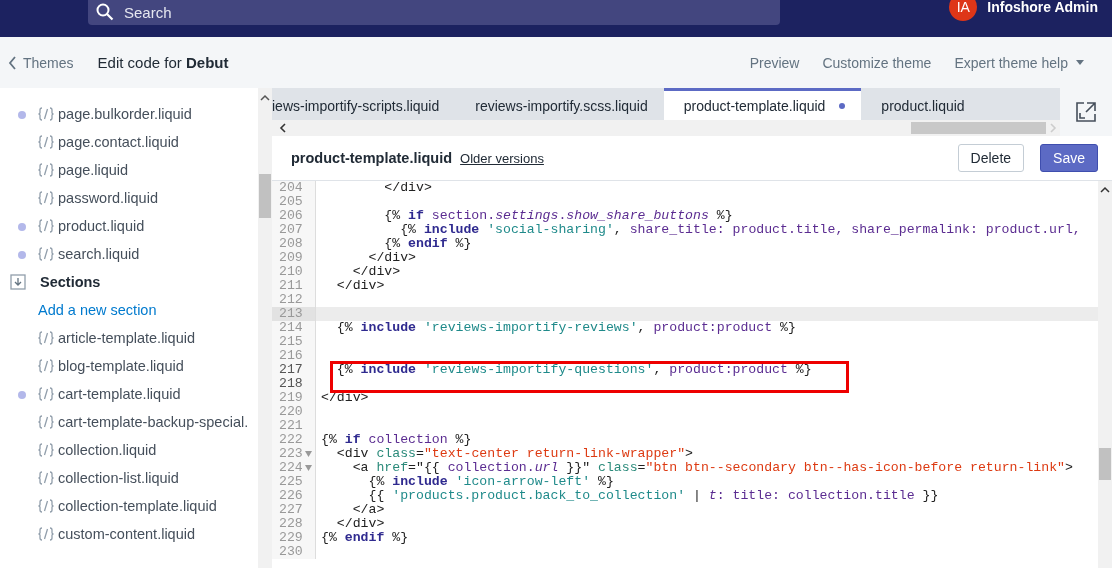  I want to click on add-section-link: Add a new section, so click(97, 310).